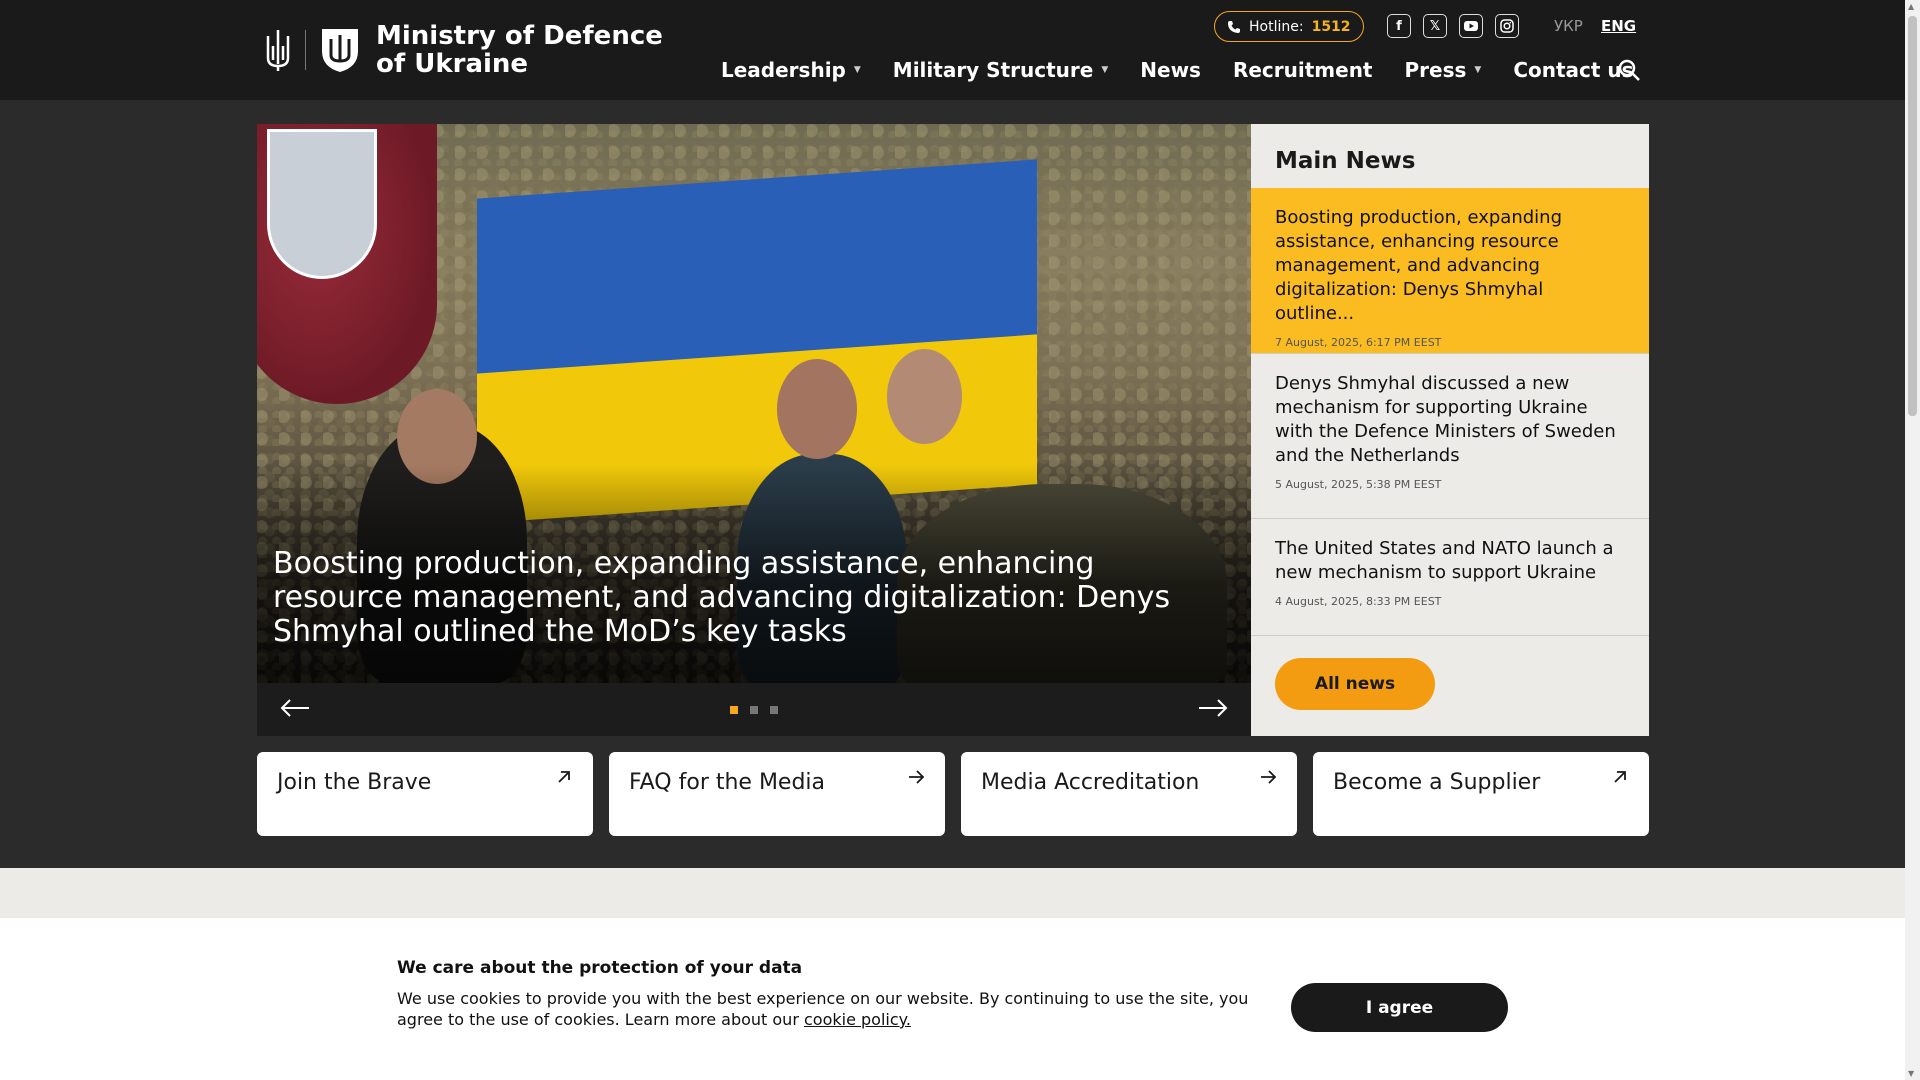 The image size is (1920, 1080). I want to click on nav-item-press: Press ▼, so click(1443, 70).